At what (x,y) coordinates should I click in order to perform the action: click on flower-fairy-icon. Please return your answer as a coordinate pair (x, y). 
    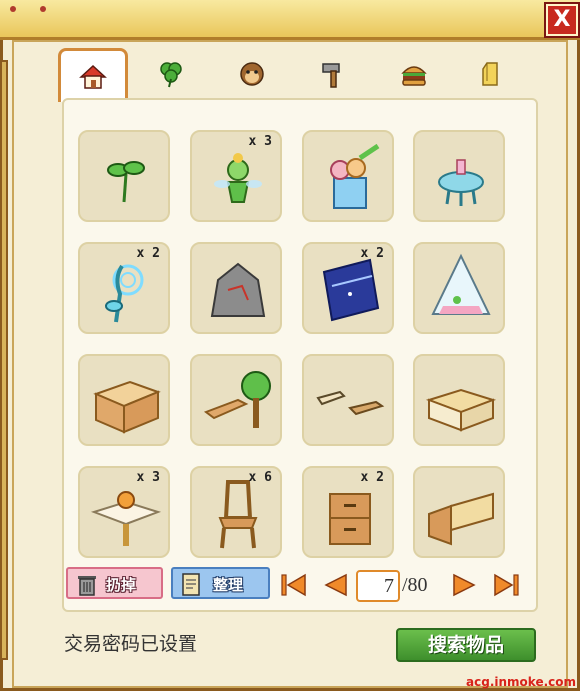
    Looking at the image, I should click on (238, 178).